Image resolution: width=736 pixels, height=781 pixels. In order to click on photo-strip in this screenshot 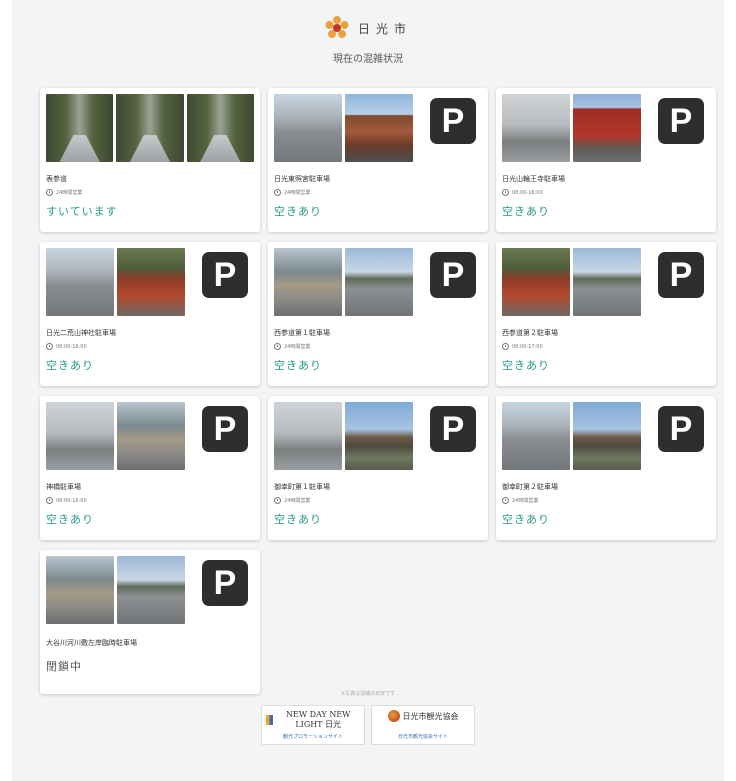, I will do `click(150, 128)`.